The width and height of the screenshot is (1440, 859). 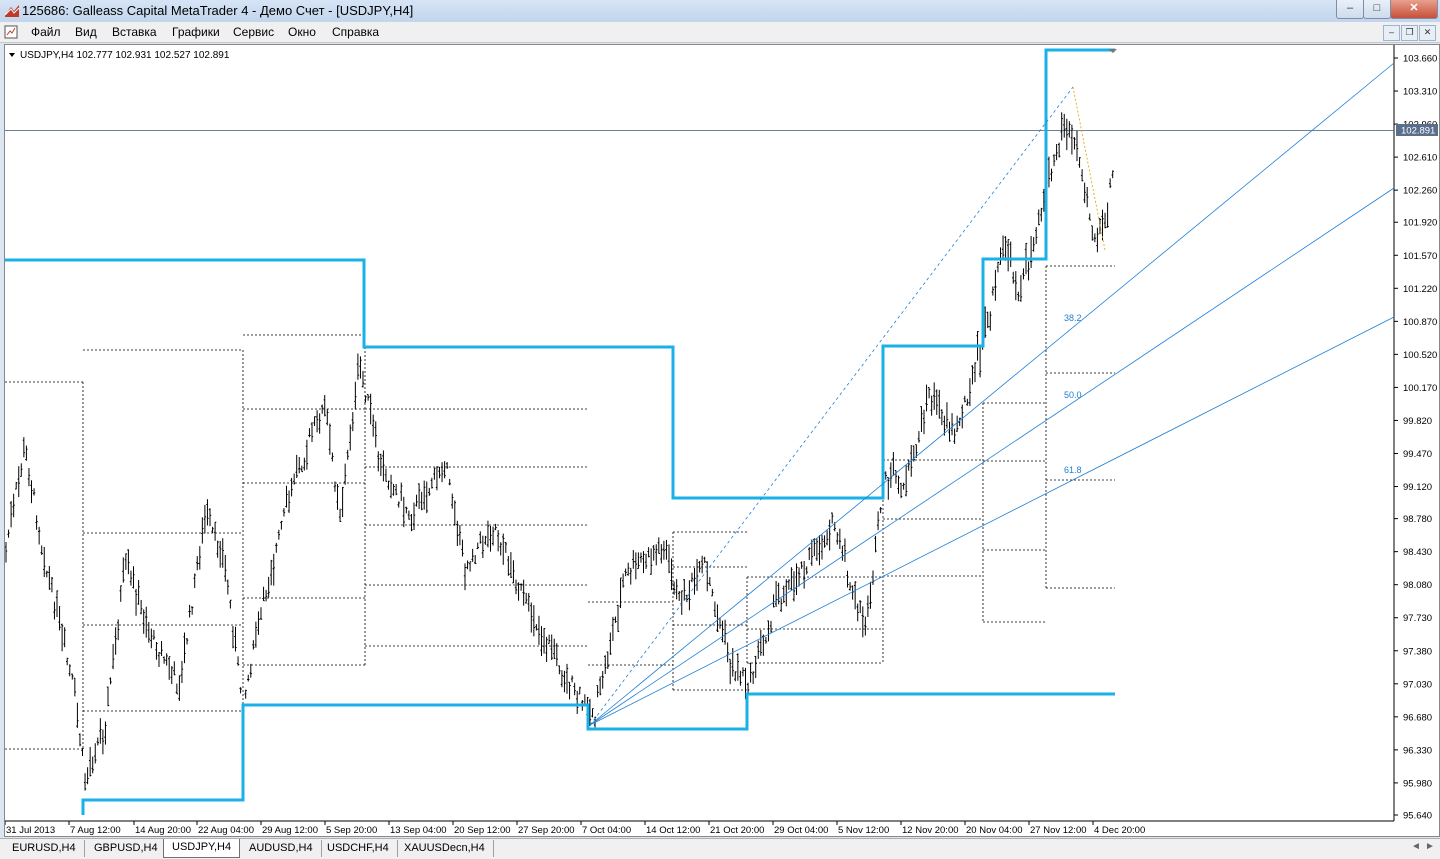 What do you see at coordinates (134, 32) in the screenshot?
I see `menu-insert: Вставка` at bounding box center [134, 32].